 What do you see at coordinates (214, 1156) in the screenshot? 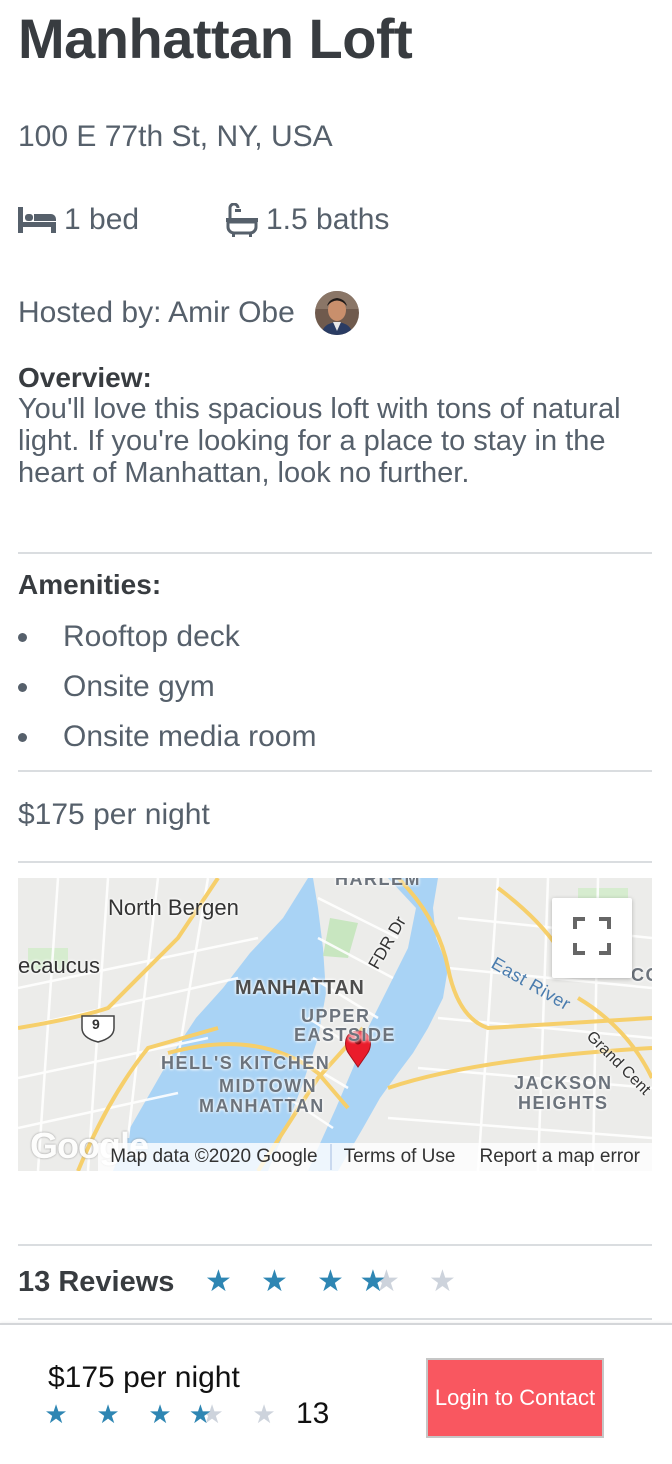
I see `map-data-text: Map data ©2020 Google` at bounding box center [214, 1156].